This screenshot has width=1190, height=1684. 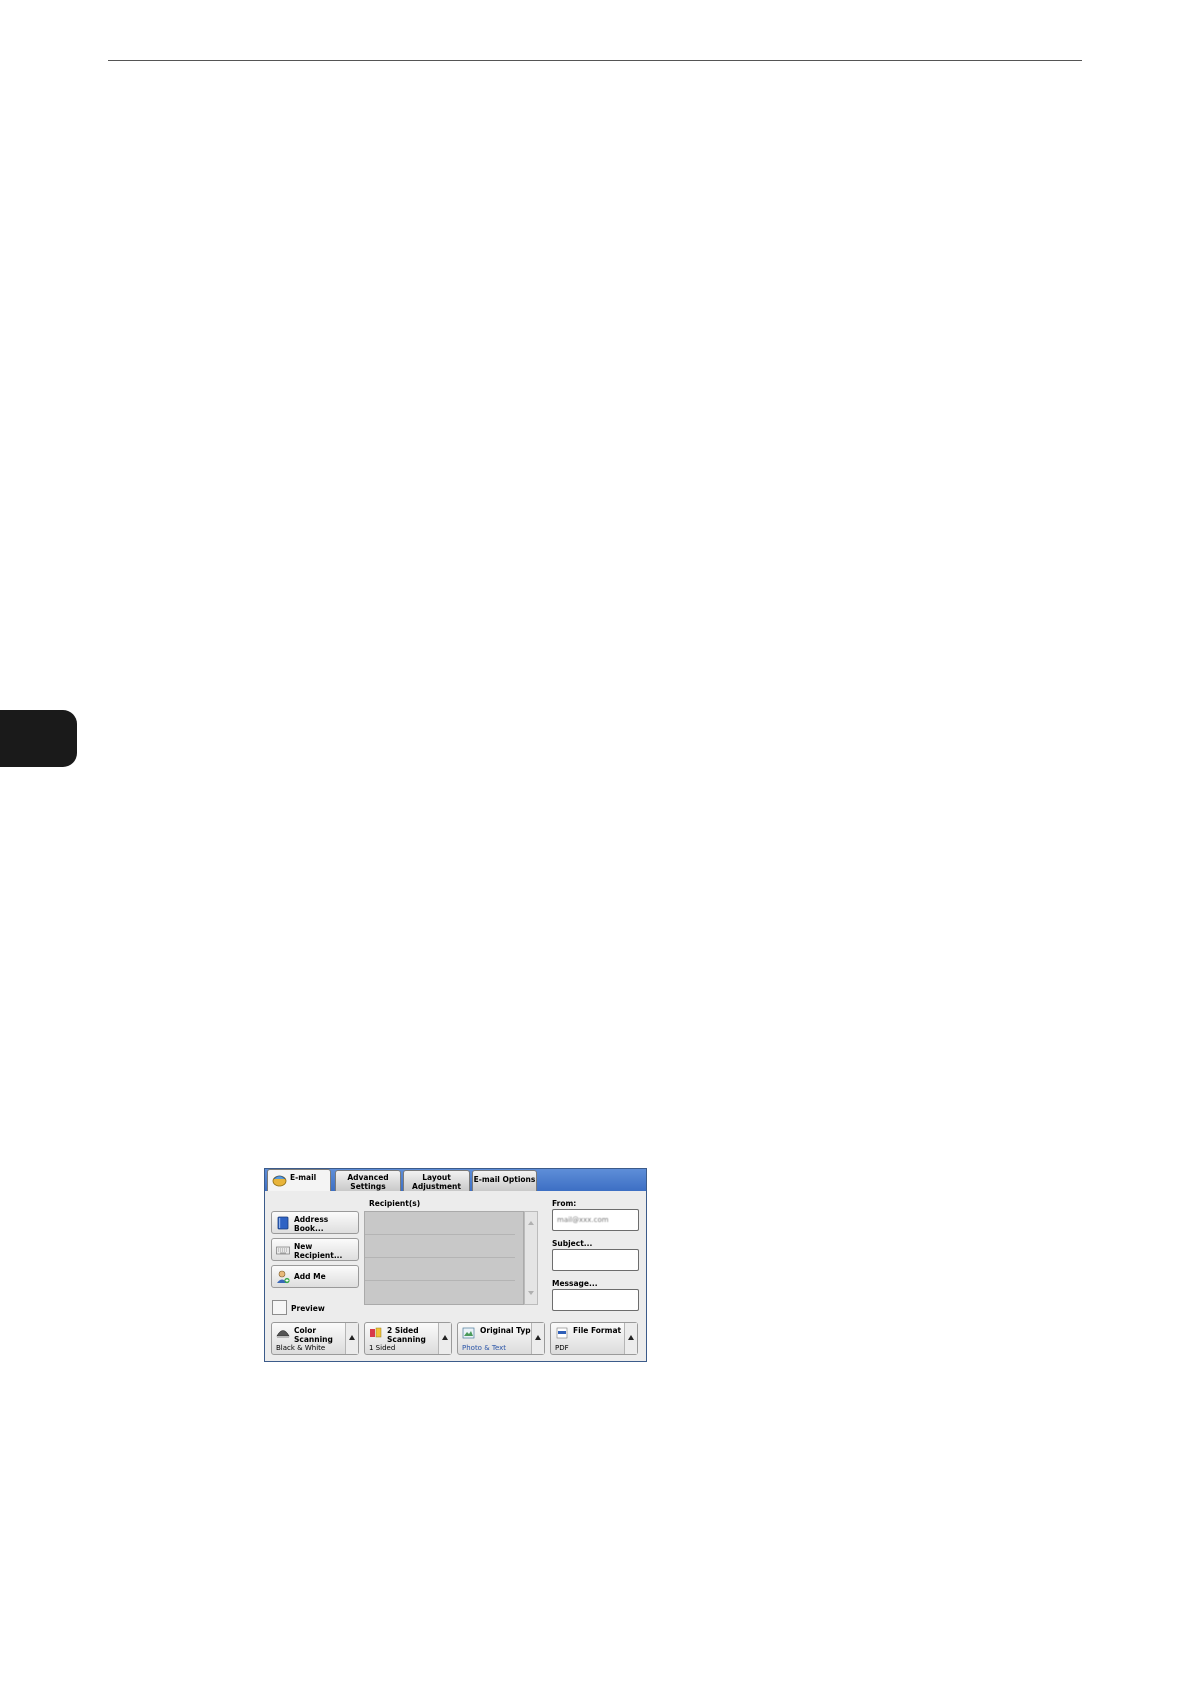 What do you see at coordinates (597, 1330) in the screenshot?
I see `file-format-title: File Format` at bounding box center [597, 1330].